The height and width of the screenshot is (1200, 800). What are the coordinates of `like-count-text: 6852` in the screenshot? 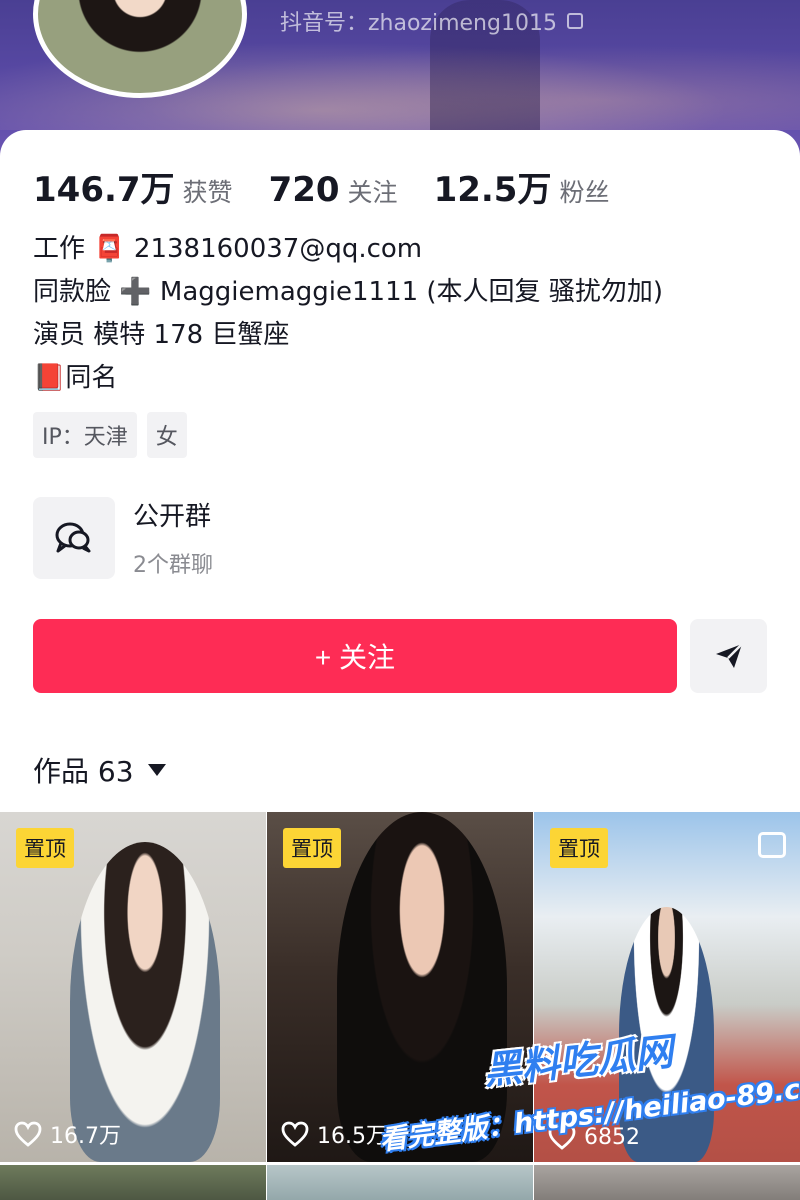 It's located at (612, 1137).